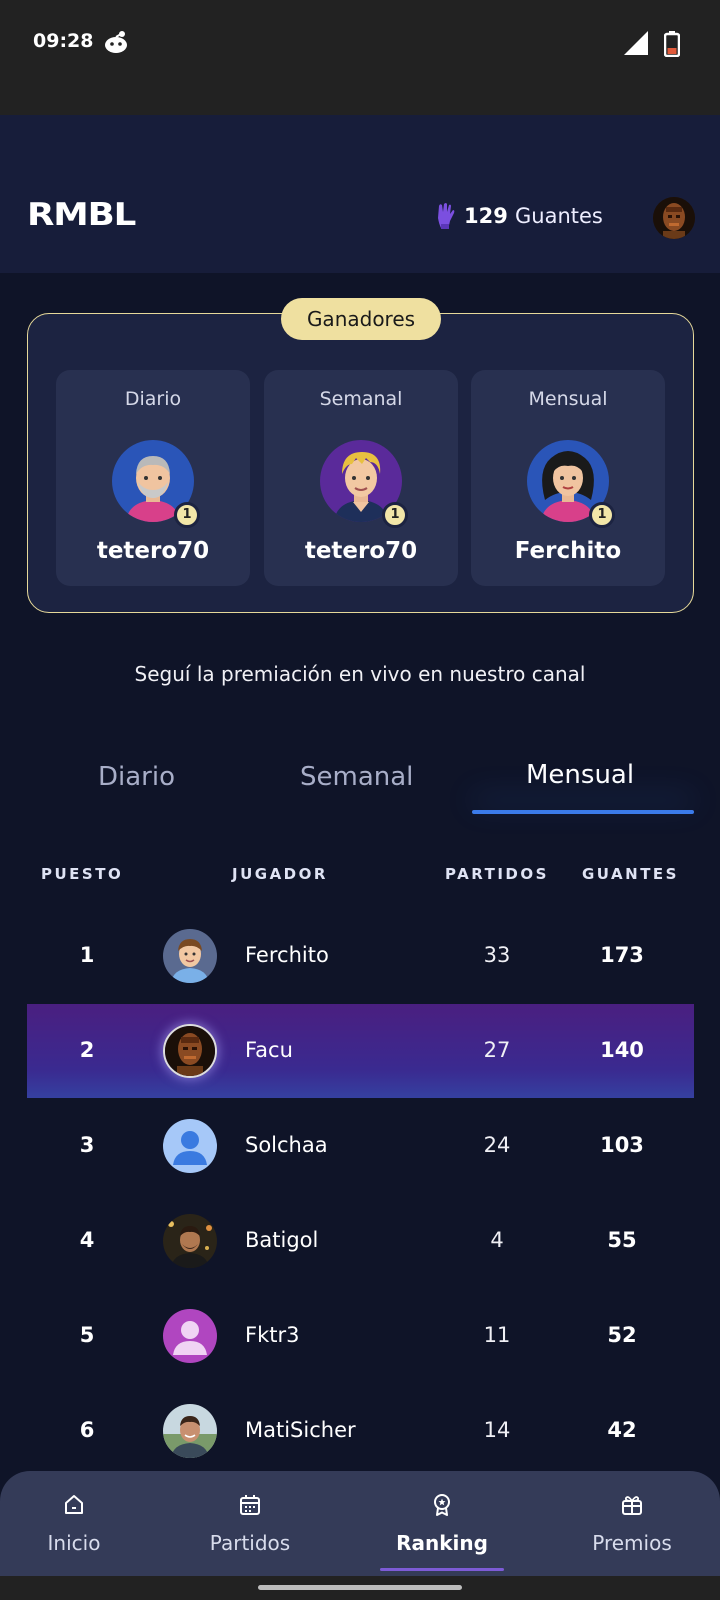 This screenshot has height=1600, width=720. Describe the element at coordinates (360, 194) in the screenshot. I see `app-header: RMBL 129 Guantes` at that location.